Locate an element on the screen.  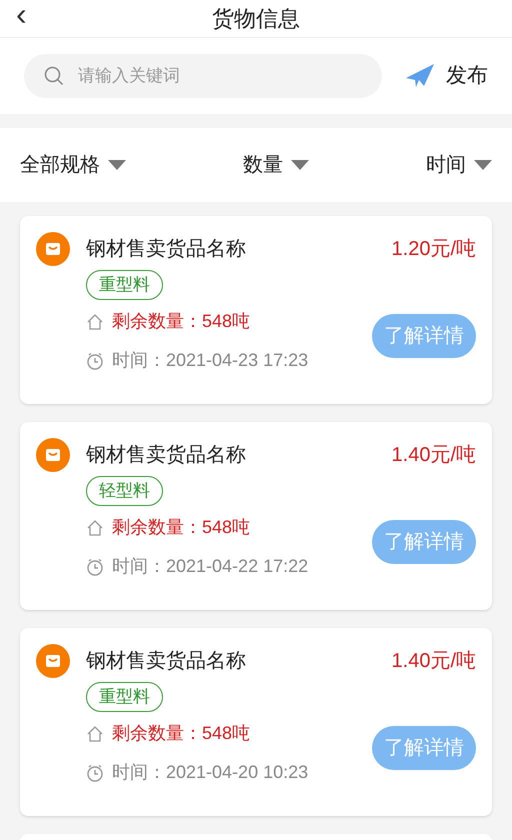
publish-button: 发布 is located at coordinates (447, 76).